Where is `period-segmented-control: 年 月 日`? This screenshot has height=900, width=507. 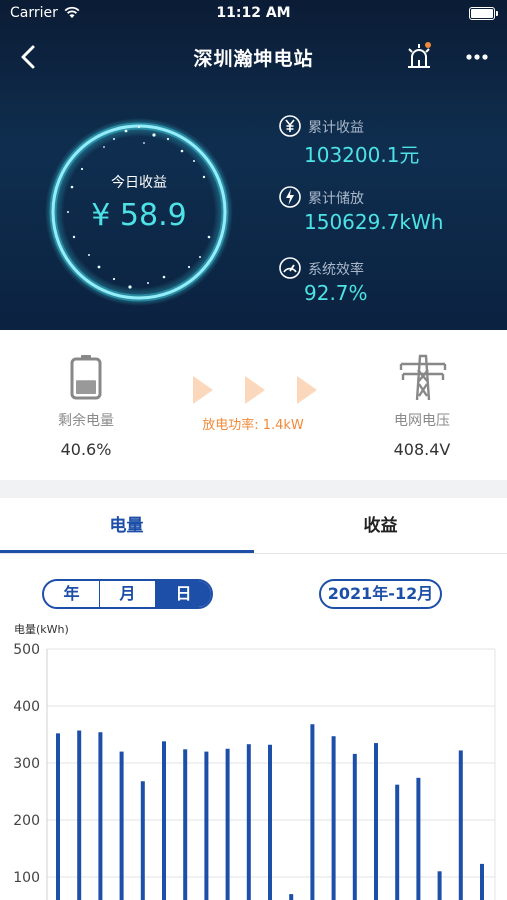 period-segmented-control: 年 月 日 is located at coordinates (127, 594).